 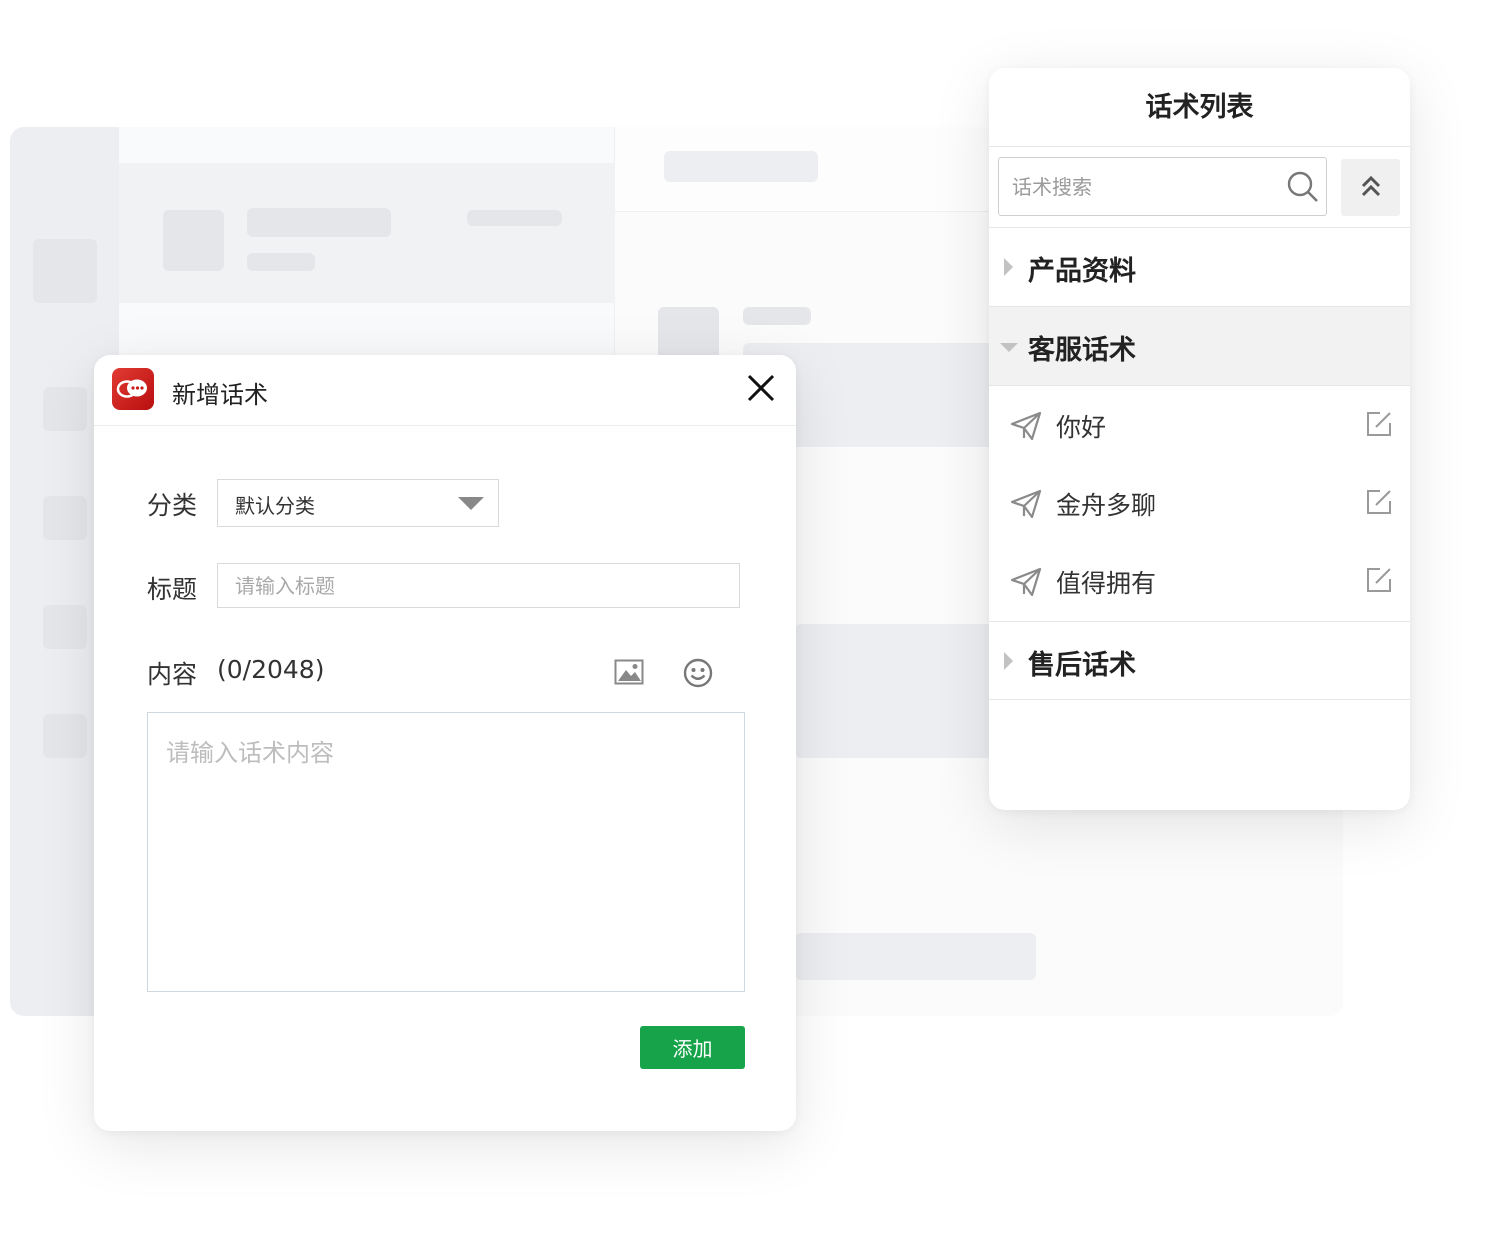 I want to click on category-customer-service: 客服话术, so click(x=1199, y=346).